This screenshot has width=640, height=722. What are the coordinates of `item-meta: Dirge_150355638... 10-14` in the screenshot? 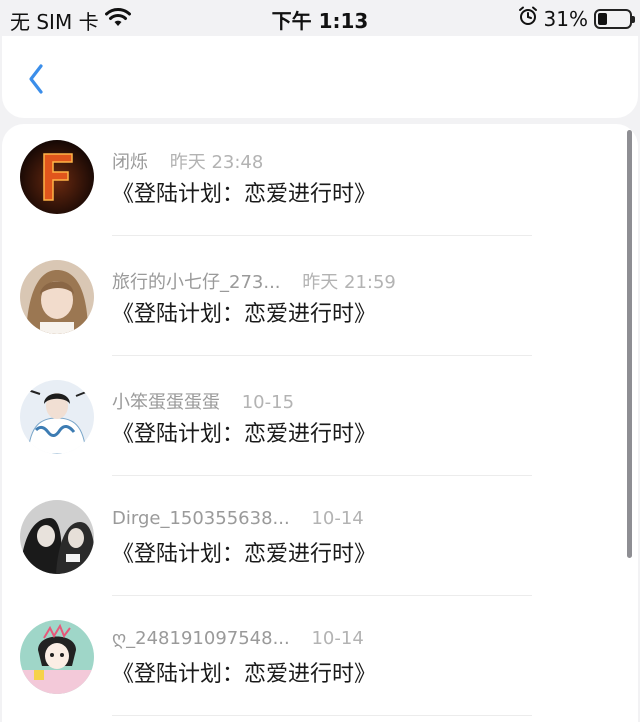 It's located at (238, 518).